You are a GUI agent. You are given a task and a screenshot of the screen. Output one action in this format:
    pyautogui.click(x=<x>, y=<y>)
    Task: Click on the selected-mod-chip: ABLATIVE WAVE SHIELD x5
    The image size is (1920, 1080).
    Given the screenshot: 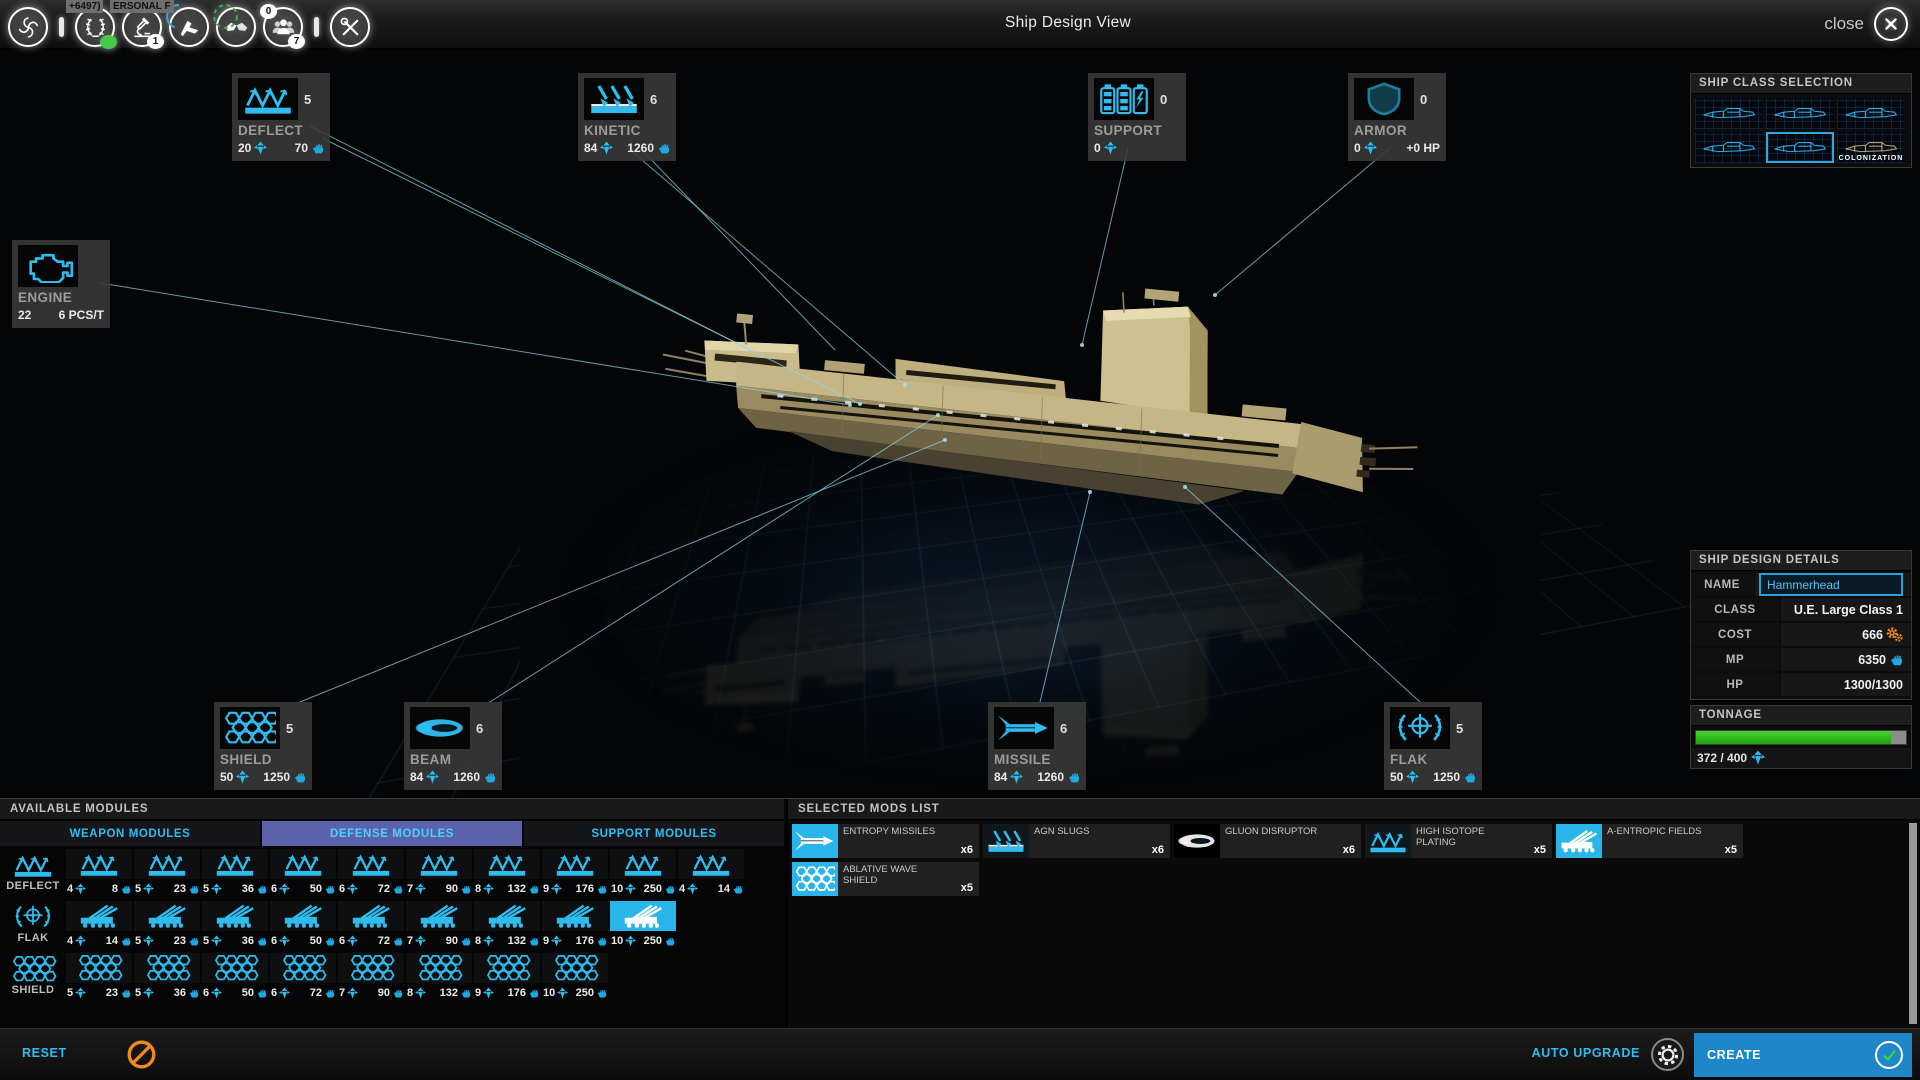 What is the action you would take?
    pyautogui.click(x=885, y=879)
    